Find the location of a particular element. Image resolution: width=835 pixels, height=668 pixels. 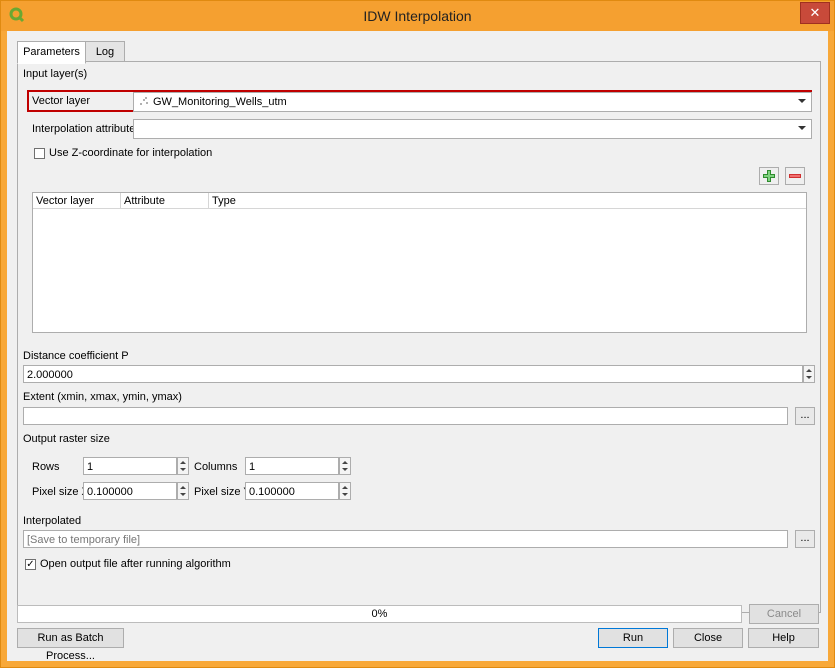

interpolated-output-input: [Save to temporary file] is located at coordinates (405, 539).